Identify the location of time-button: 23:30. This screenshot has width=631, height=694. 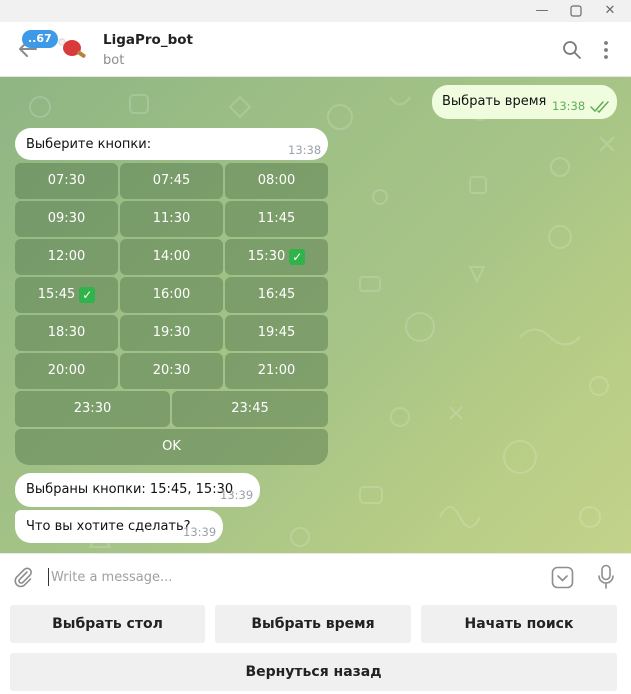
(92, 409).